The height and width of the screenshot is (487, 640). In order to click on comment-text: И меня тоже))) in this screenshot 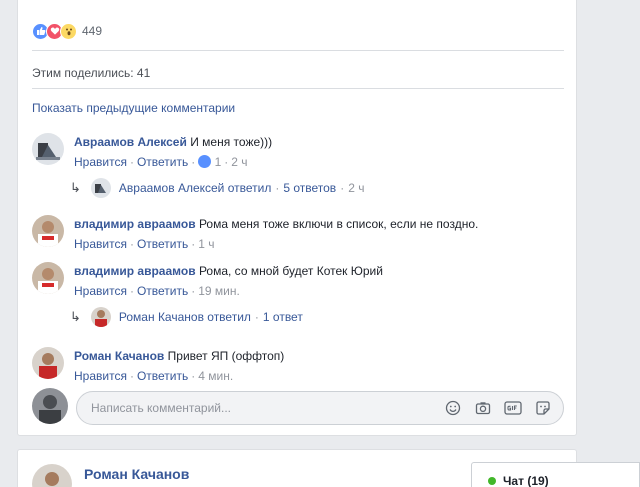, I will do `click(231, 142)`.